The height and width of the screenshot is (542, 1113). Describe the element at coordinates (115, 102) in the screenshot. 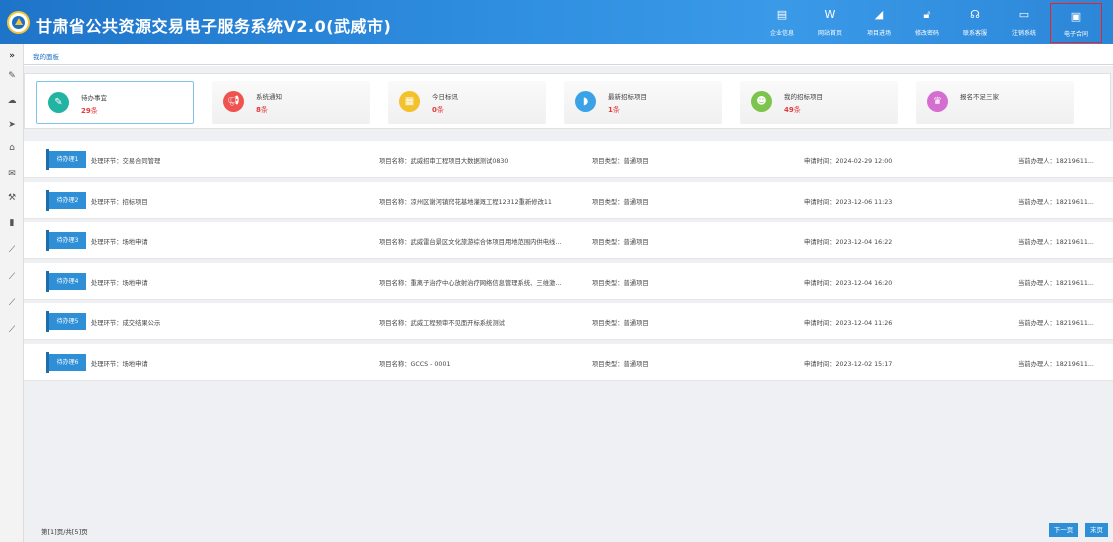

I see `summary-card: ✎ 待办事宜 29条` at that location.